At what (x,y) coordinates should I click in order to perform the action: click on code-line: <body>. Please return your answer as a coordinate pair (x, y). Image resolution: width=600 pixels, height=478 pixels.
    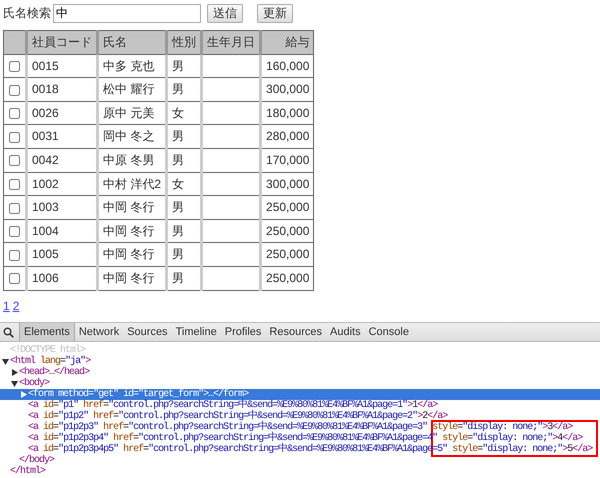
    Looking at the image, I should click on (34, 383).